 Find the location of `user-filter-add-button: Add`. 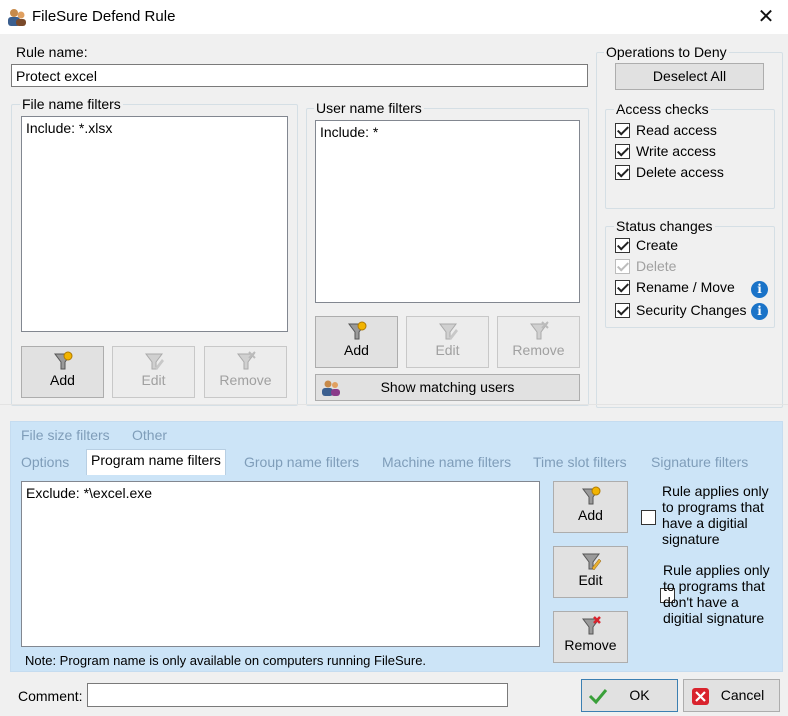

user-filter-add-button: Add is located at coordinates (356, 342).